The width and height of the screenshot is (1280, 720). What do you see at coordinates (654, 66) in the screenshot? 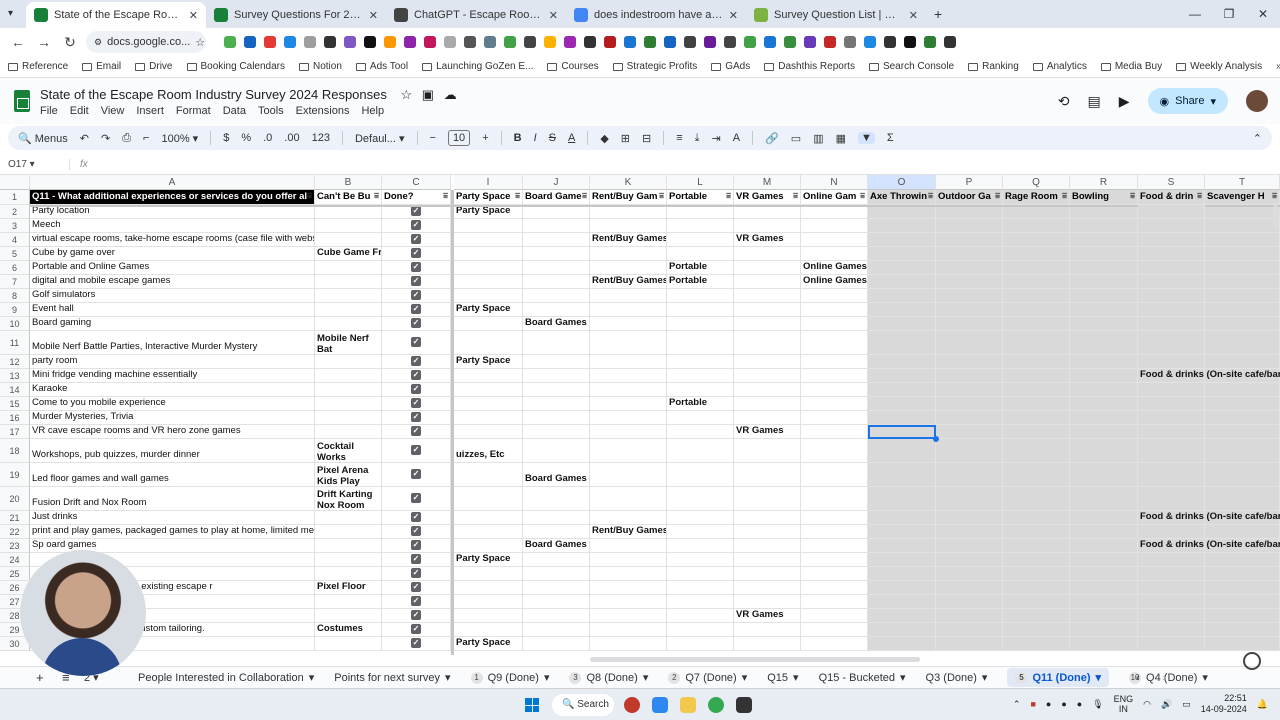
I see `bookmark-item: Strategic Profits` at bounding box center [654, 66].